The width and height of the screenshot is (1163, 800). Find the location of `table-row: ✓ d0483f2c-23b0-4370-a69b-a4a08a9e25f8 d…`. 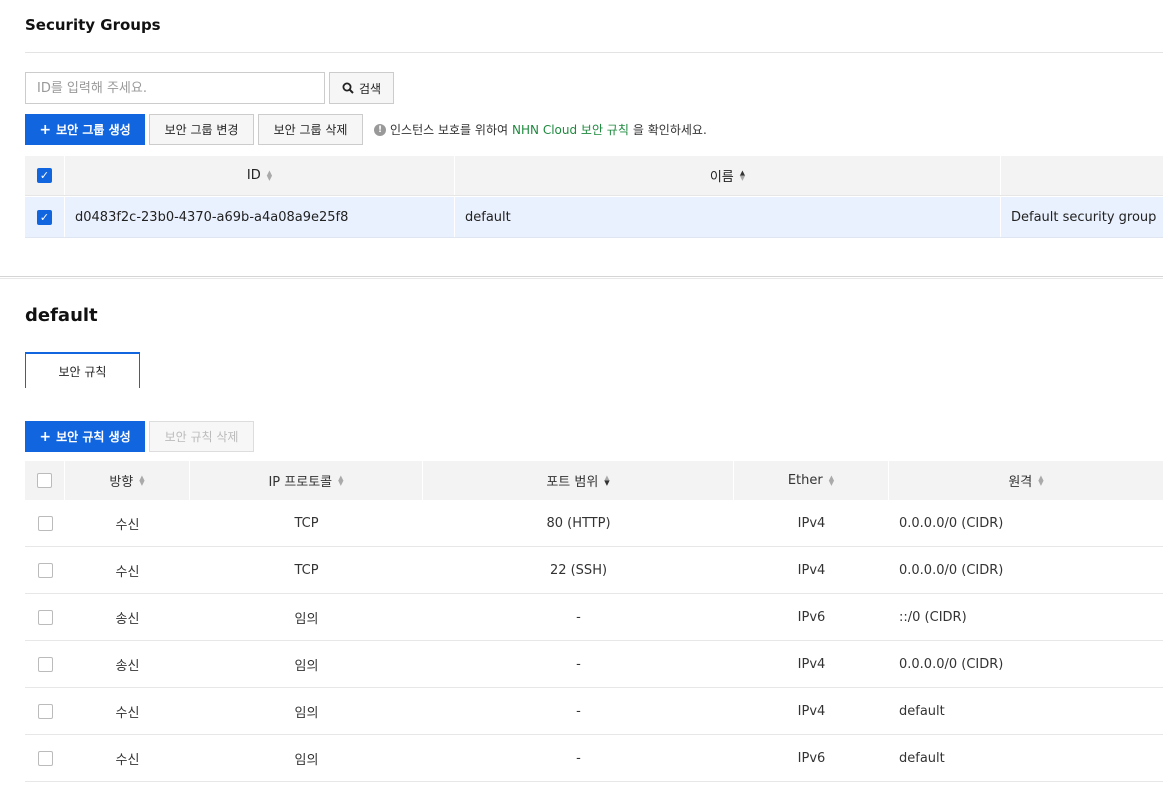

table-row: ✓ d0483f2c-23b0-4370-a69b-a4a08a9e25f8 d… is located at coordinates (594, 217).